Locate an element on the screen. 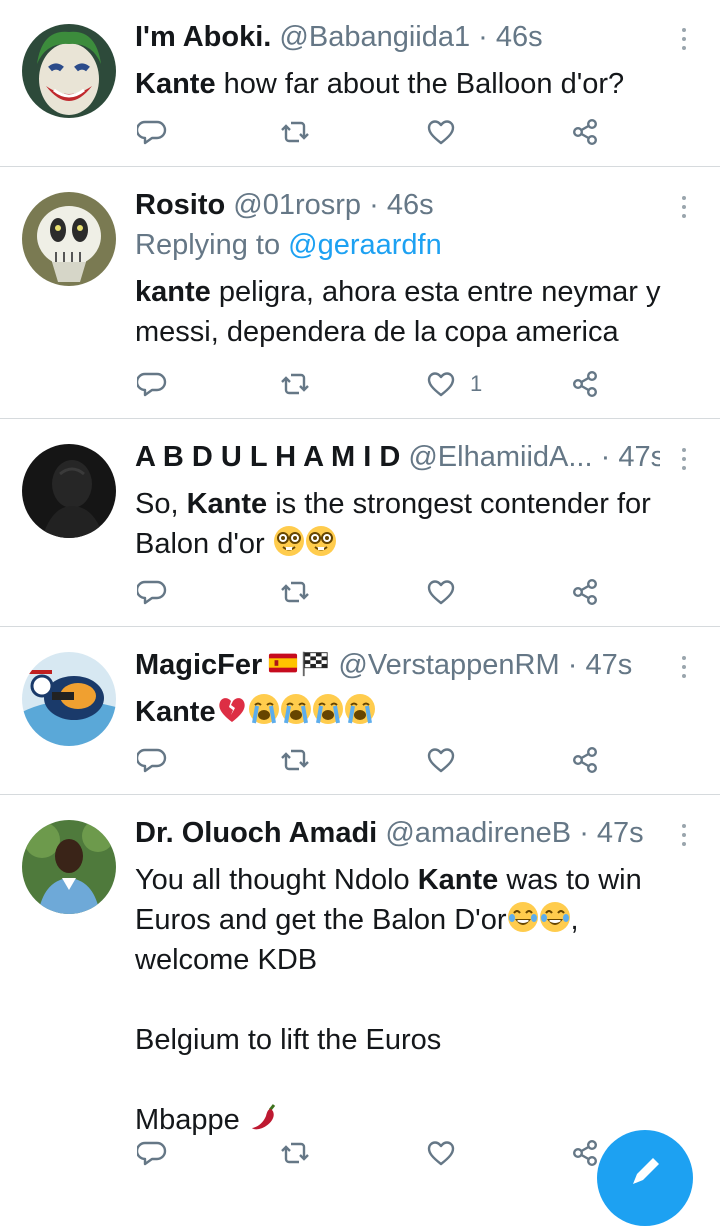 The image size is (720, 1226). tweet-text: Kante is located at coordinates (405, 712).